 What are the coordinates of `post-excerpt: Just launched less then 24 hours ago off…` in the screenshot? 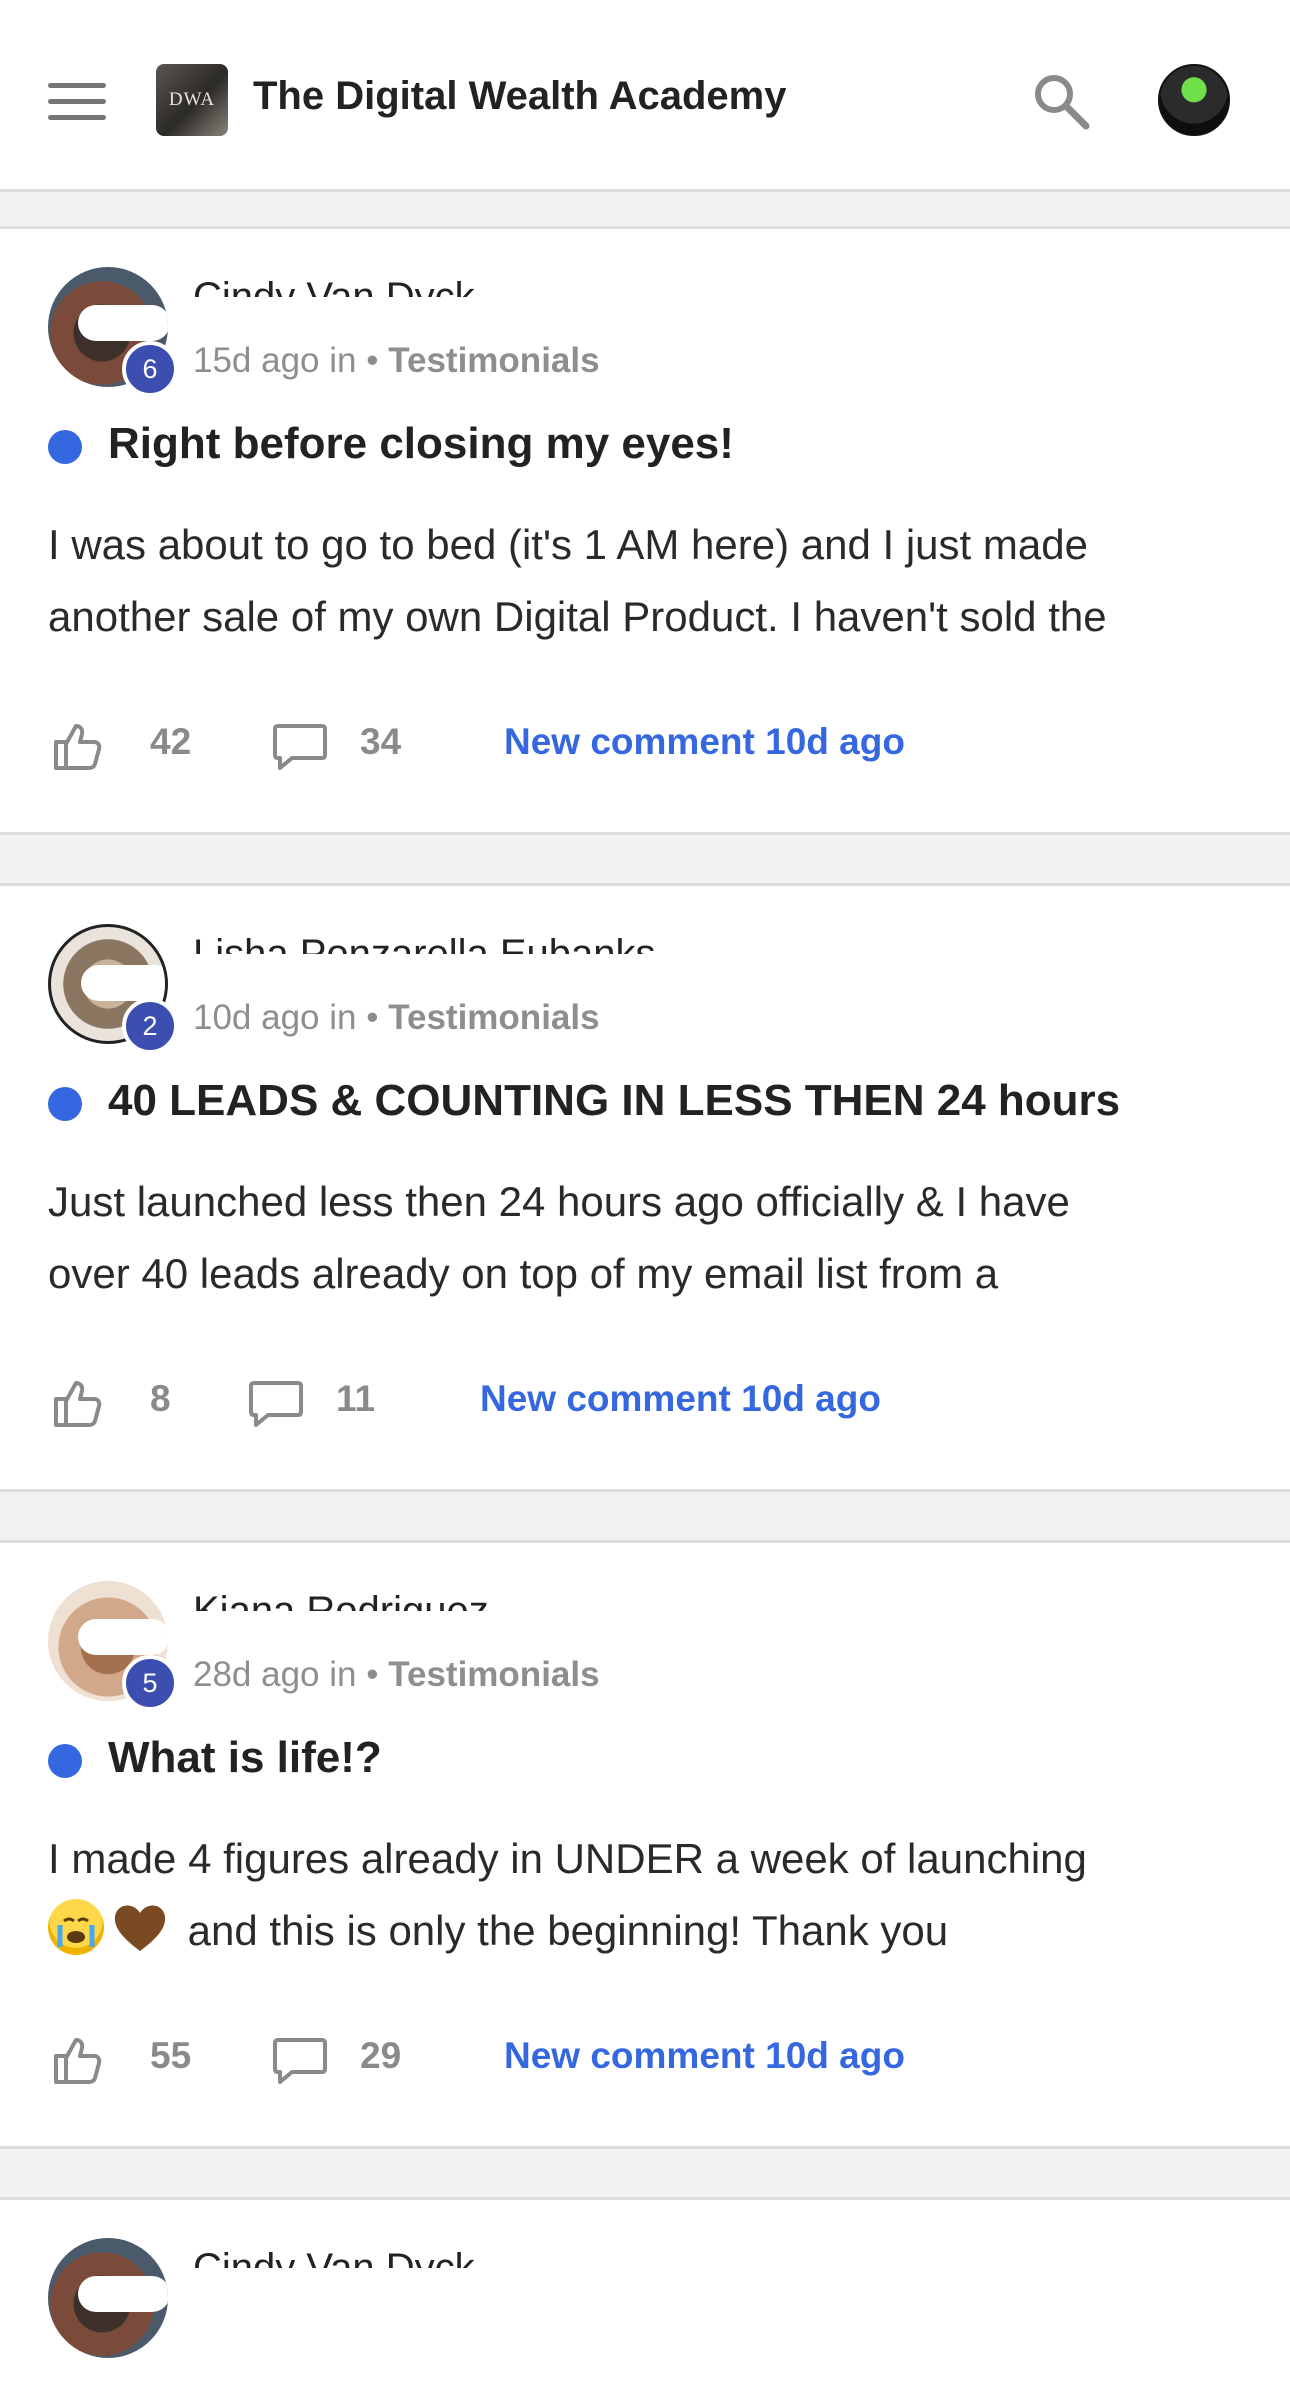 It's located at (648, 1238).